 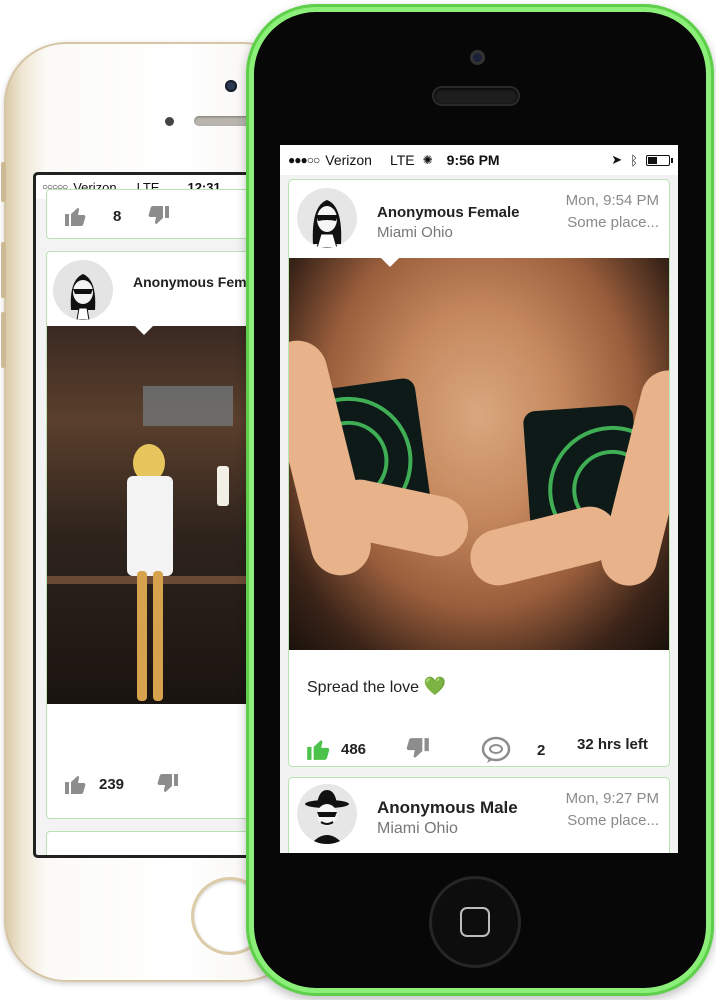 What do you see at coordinates (612, 798) in the screenshot?
I see `post-date: Mon, 9:27 PM` at bounding box center [612, 798].